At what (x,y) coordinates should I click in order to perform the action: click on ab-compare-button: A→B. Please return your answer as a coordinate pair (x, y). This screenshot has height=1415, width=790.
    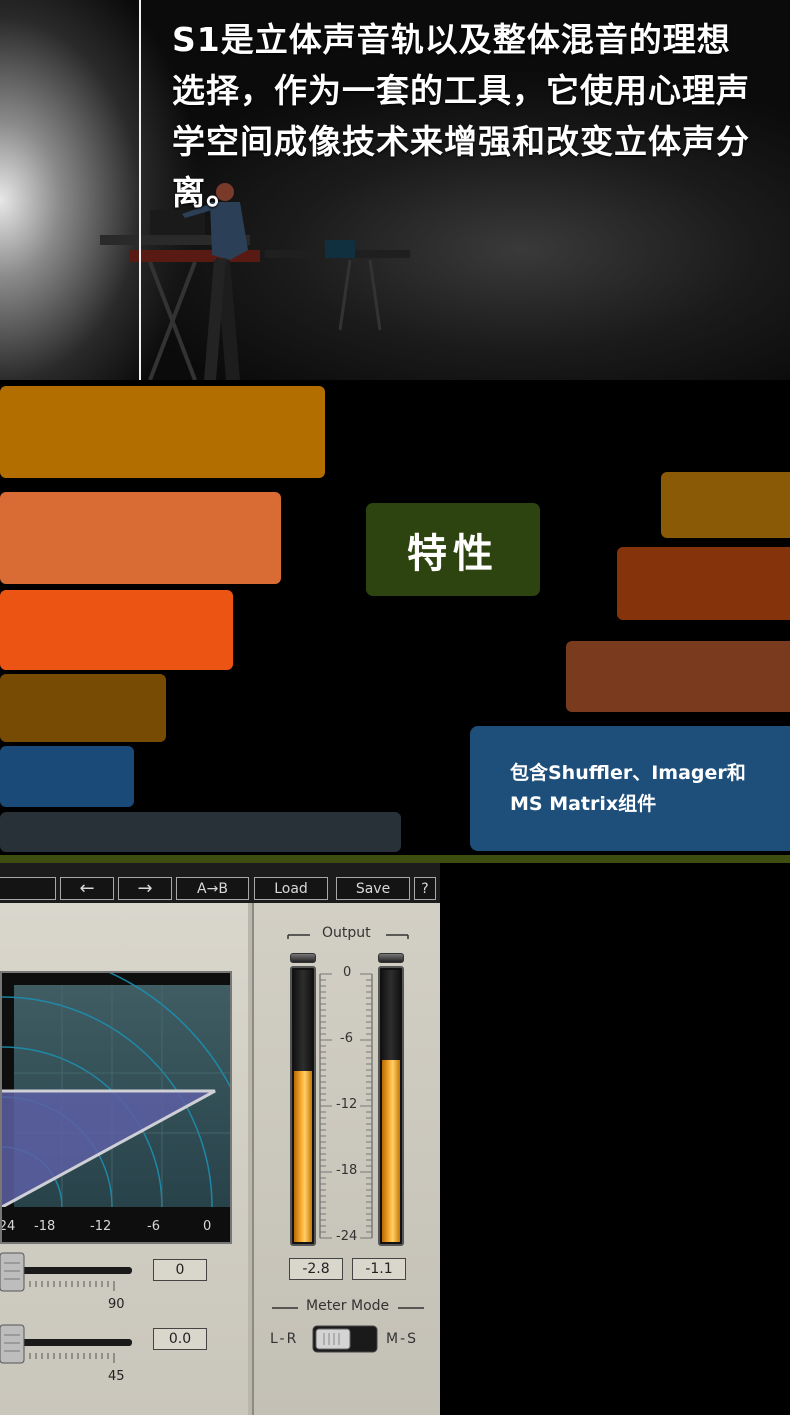
    Looking at the image, I should click on (212, 888).